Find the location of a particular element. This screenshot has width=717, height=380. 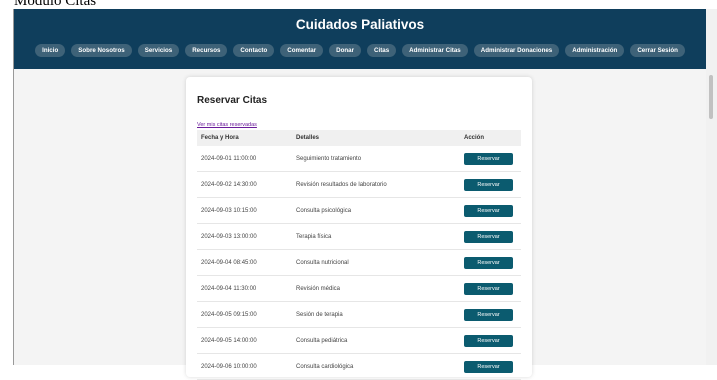

row-datetime: 2024-09-05 14:00:00 is located at coordinates (244, 340).